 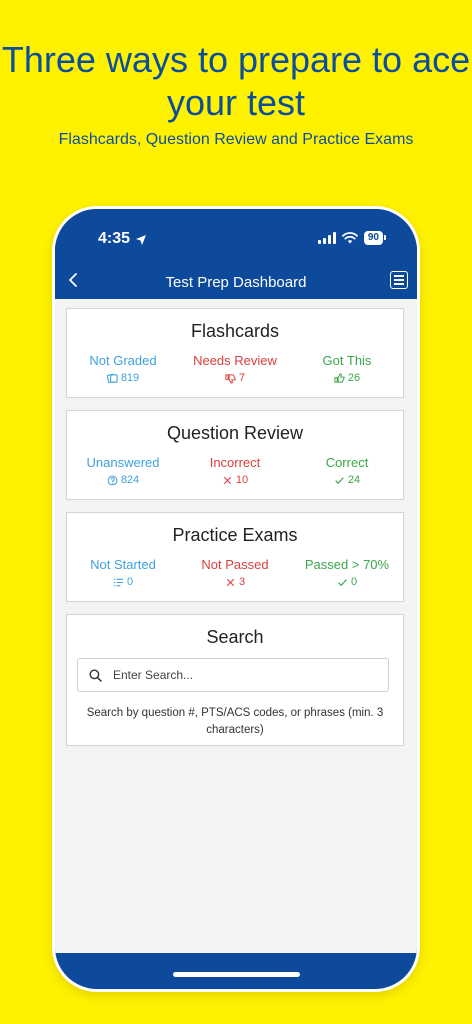 What do you see at coordinates (118, 582) in the screenshot?
I see `list-icon` at bounding box center [118, 582].